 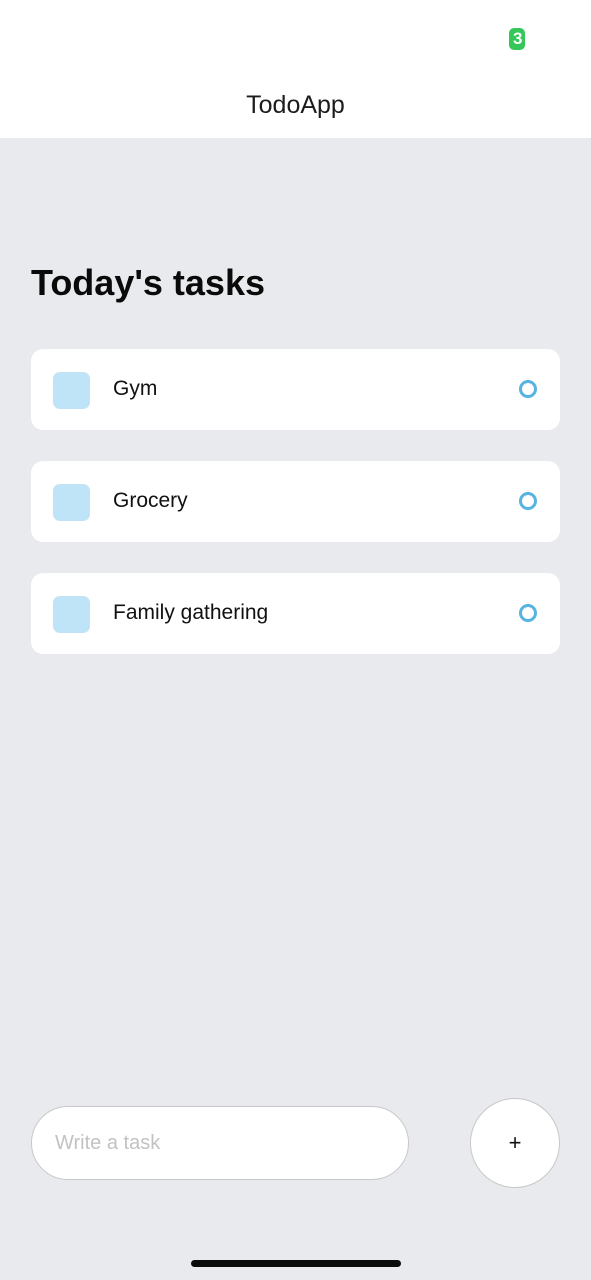 What do you see at coordinates (295, 501) in the screenshot?
I see `task-item: Grocery` at bounding box center [295, 501].